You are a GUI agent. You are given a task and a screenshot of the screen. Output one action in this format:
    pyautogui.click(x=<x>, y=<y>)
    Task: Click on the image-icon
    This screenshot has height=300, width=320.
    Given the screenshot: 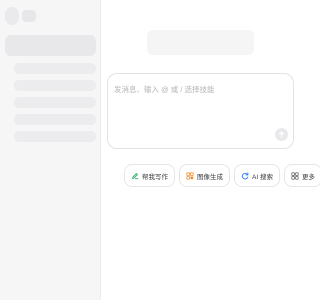 What is the action you would take?
    pyautogui.click(x=190, y=175)
    